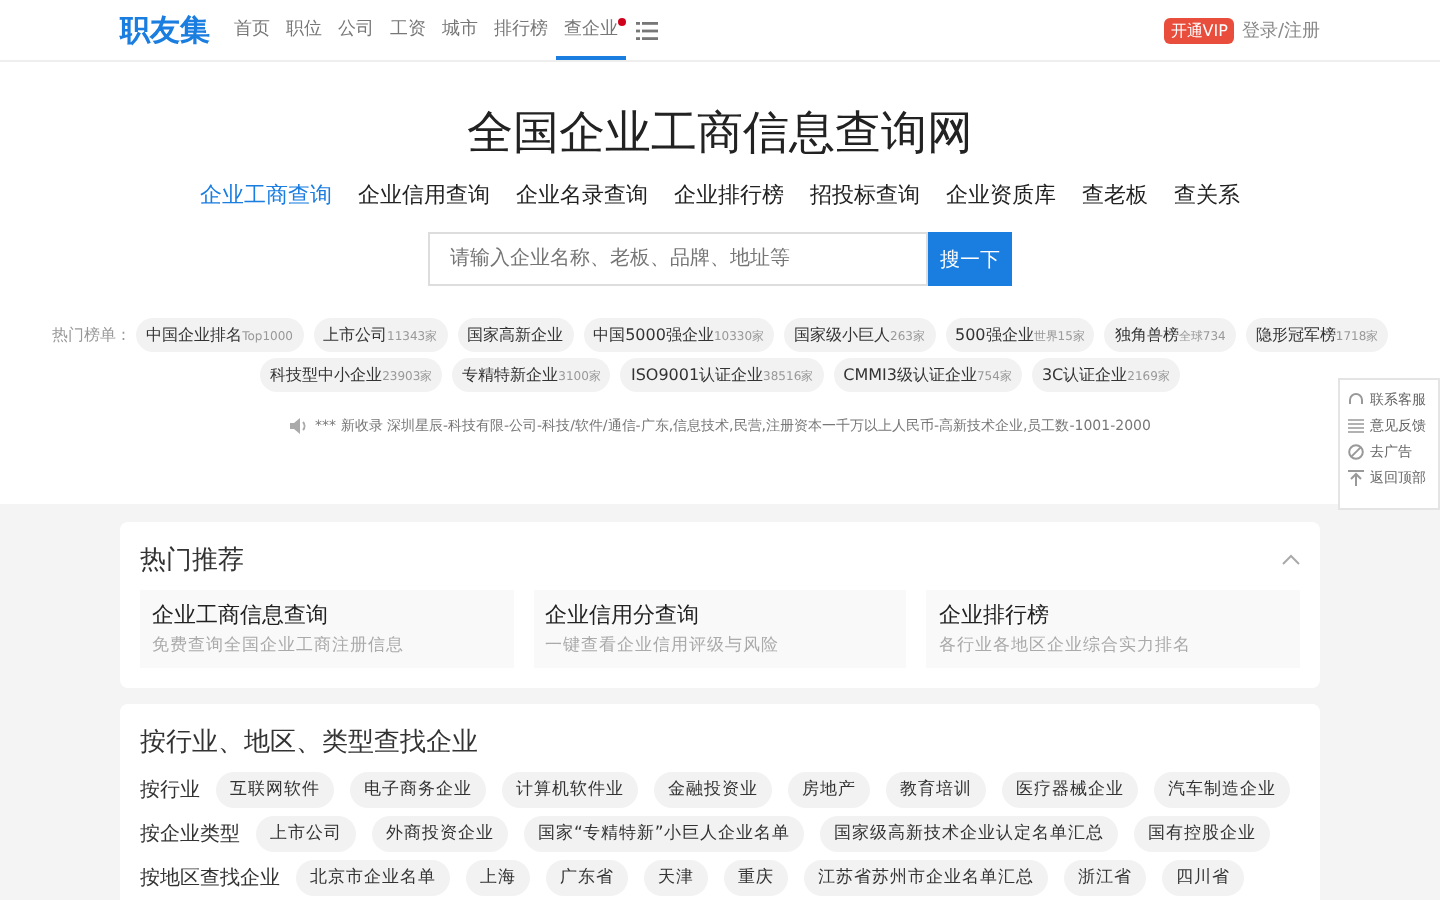 The image size is (1440, 900). What do you see at coordinates (1115, 195) in the screenshot?
I see `search-tab: 查老板` at bounding box center [1115, 195].